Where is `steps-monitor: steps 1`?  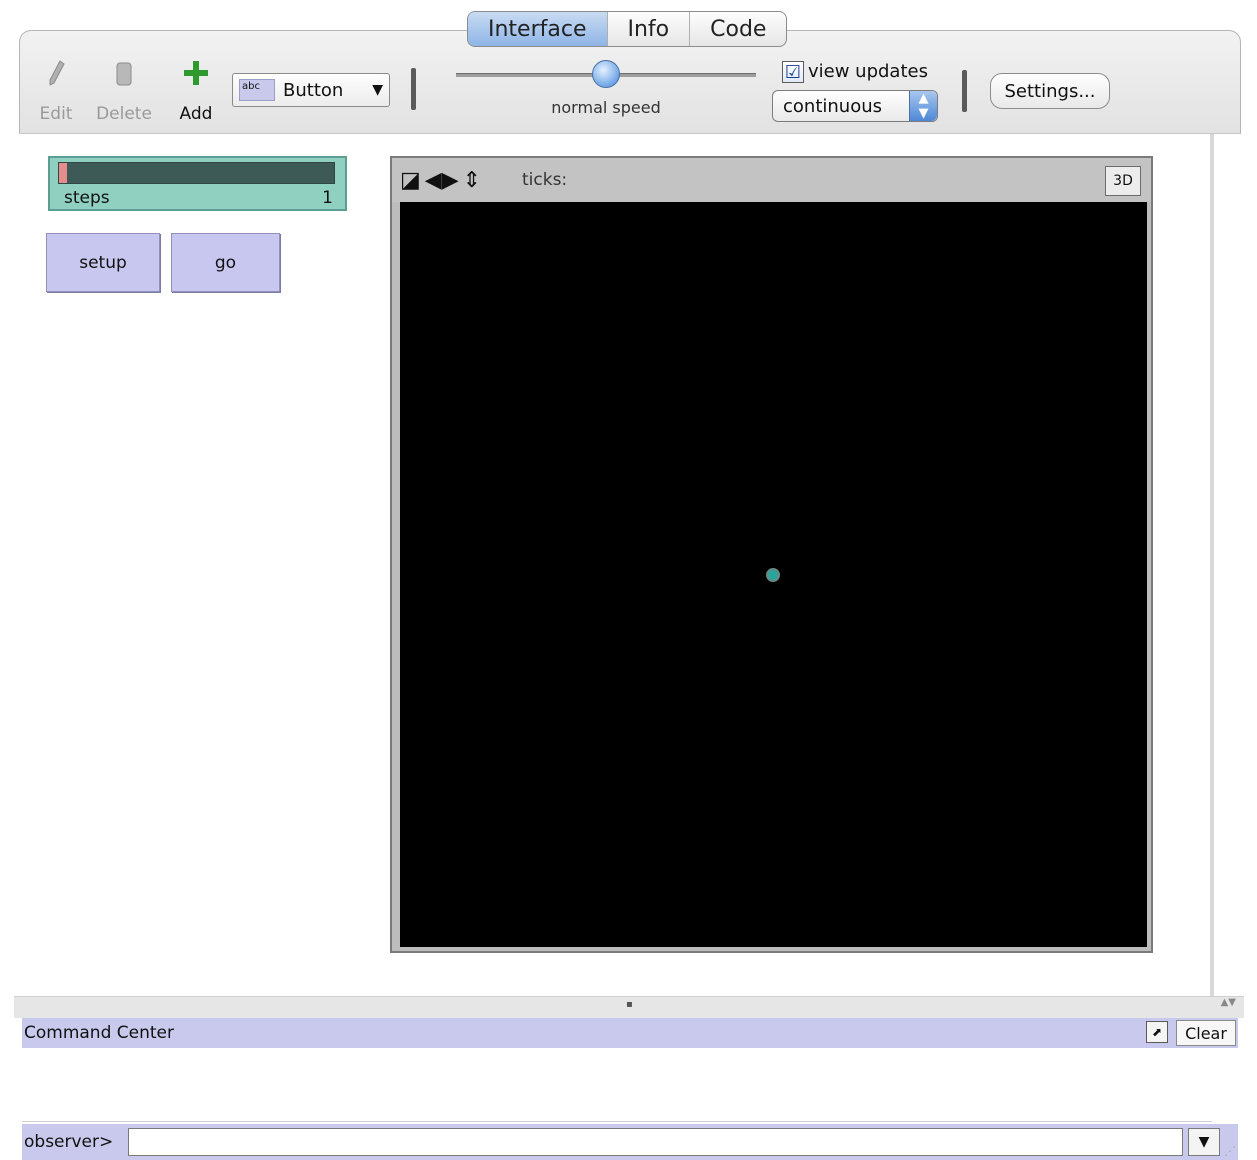 steps-monitor: steps 1 is located at coordinates (197, 183).